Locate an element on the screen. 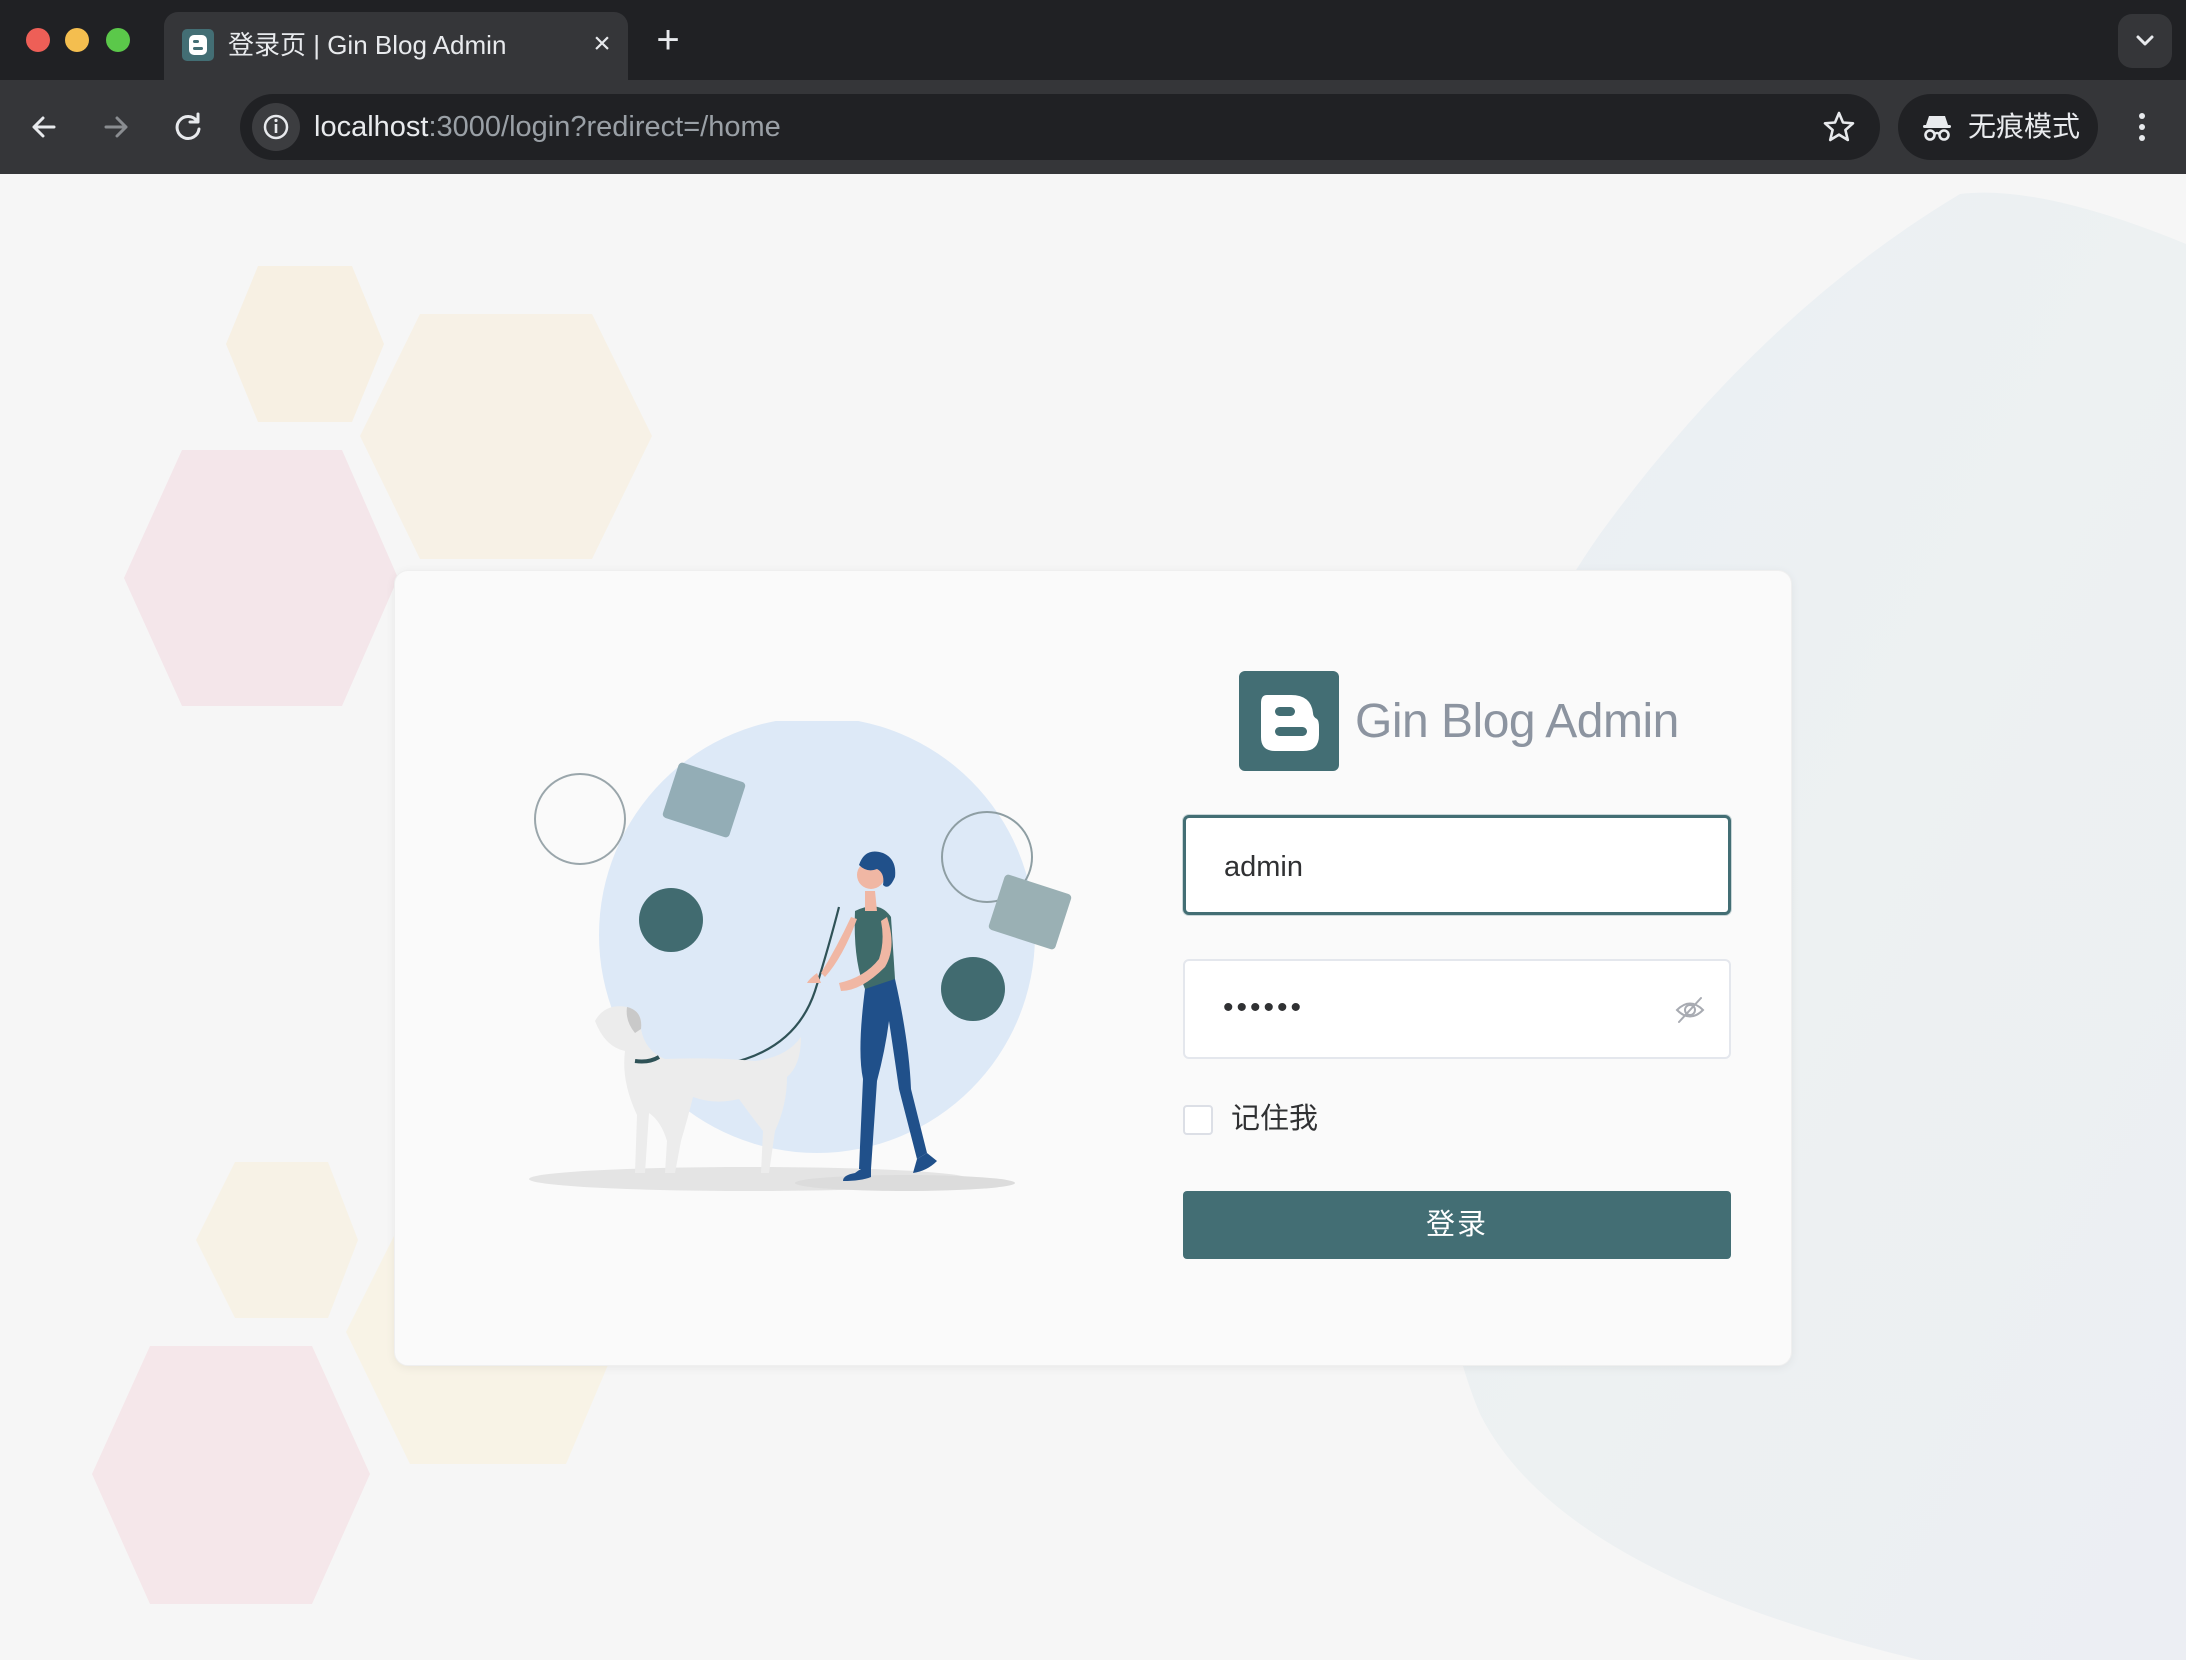  site-info-icon is located at coordinates (276, 127).